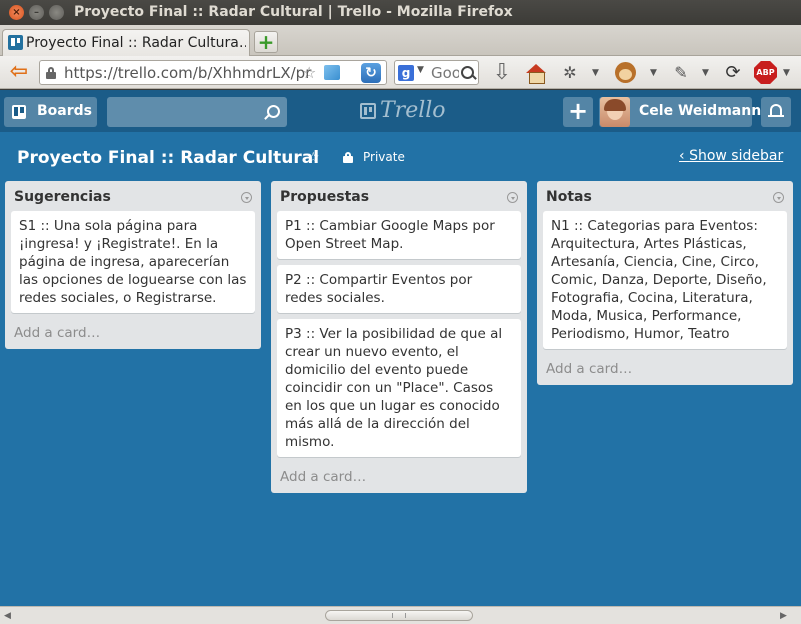  Describe the element at coordinates (7, 616) in the screenshot. I see `scroll-left-arrow-icon: ◀` at that location.